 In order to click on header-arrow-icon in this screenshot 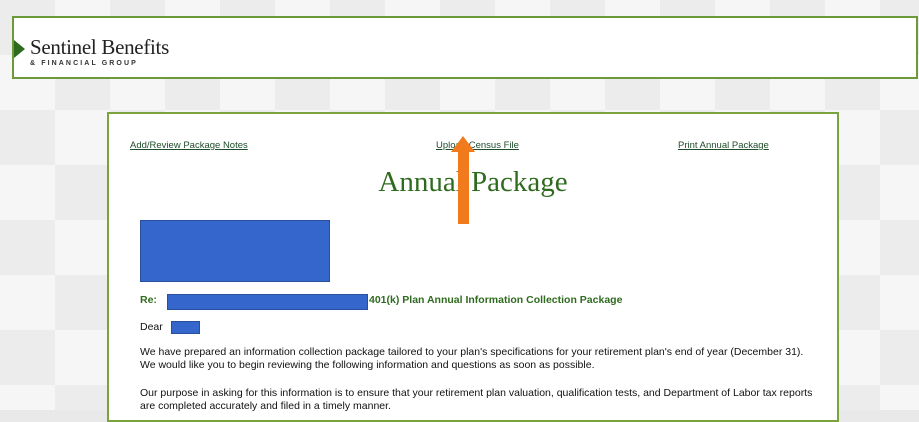, I will do `click(19, 49)`.